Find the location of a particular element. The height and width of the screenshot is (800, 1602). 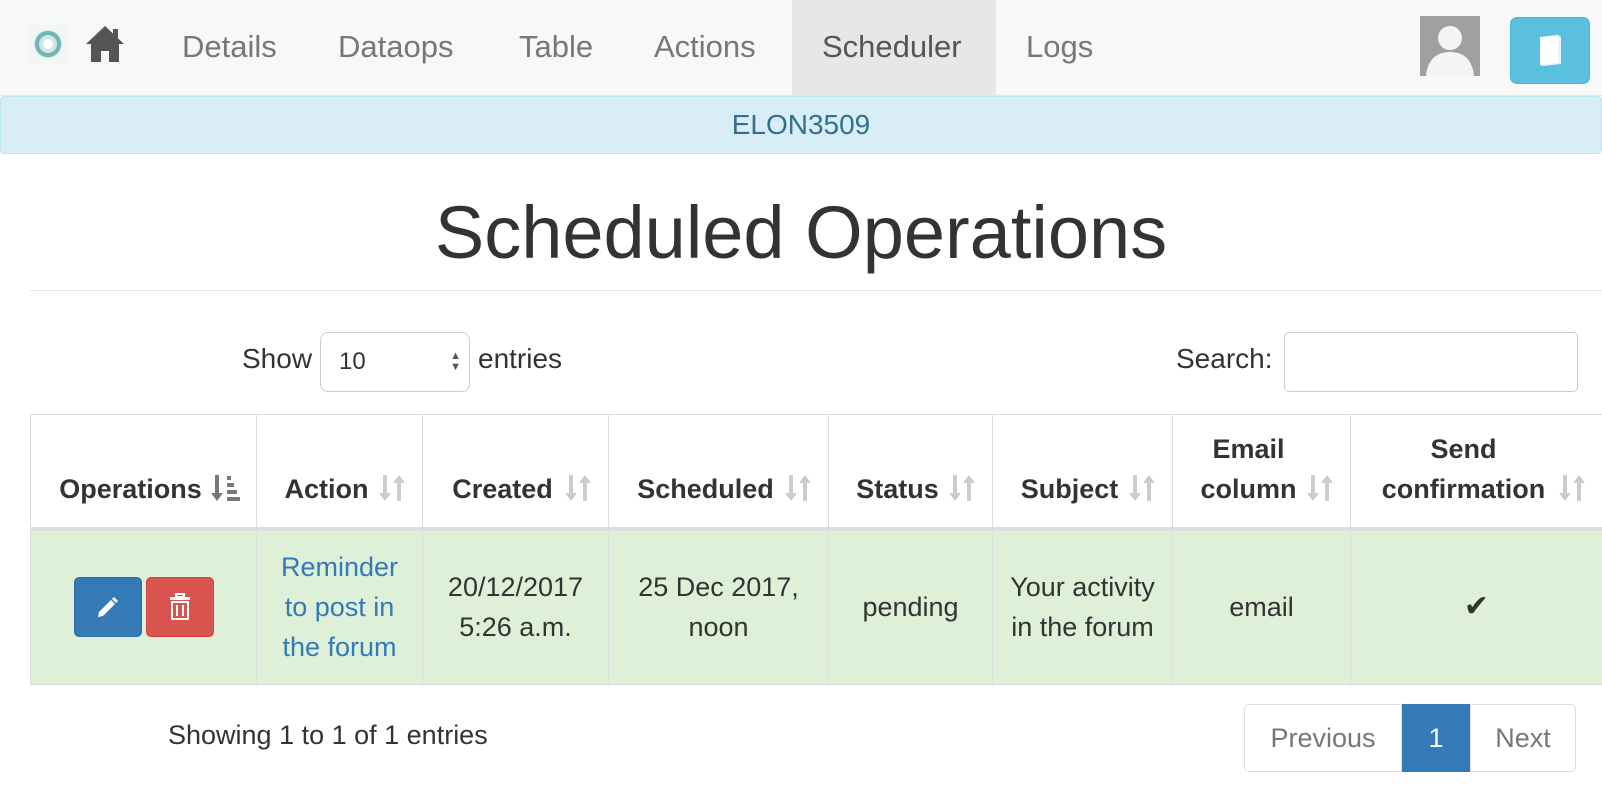

column-label: Scheduled is located at coordinates (705, 488).